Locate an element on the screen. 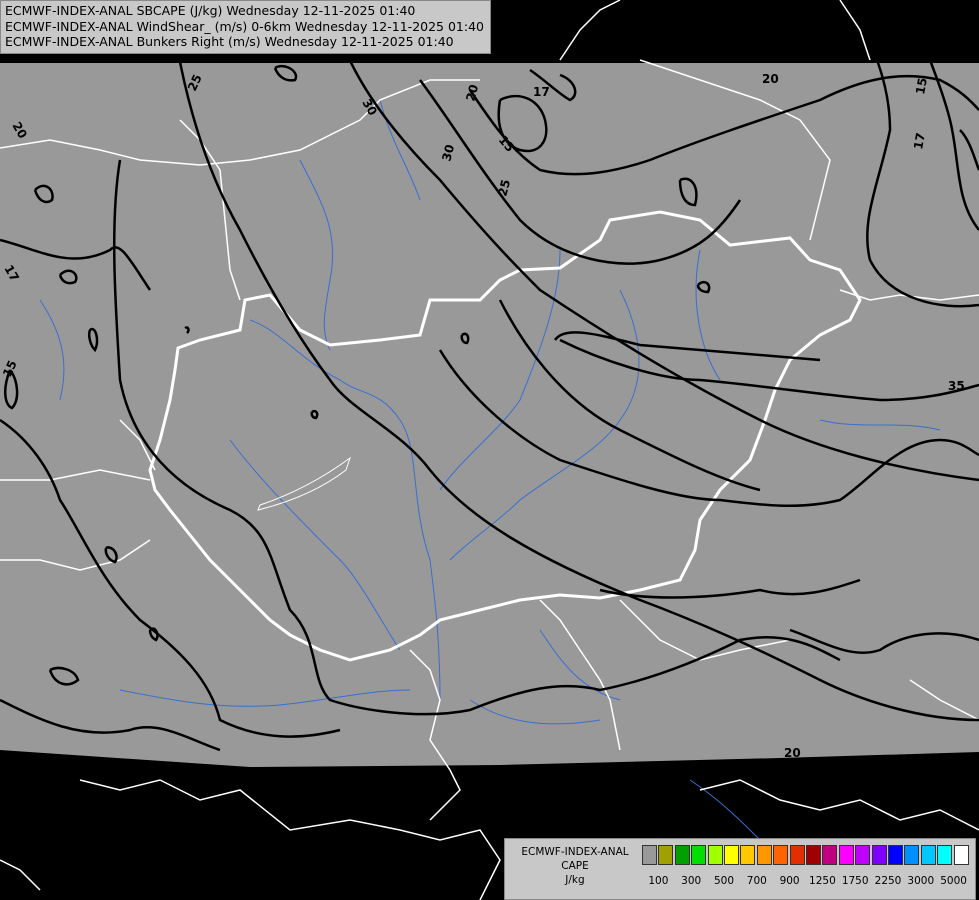 The width and height of the screenshot is (979, 900). legend-tick-label: 1250 is located at coordinates (822, 881).